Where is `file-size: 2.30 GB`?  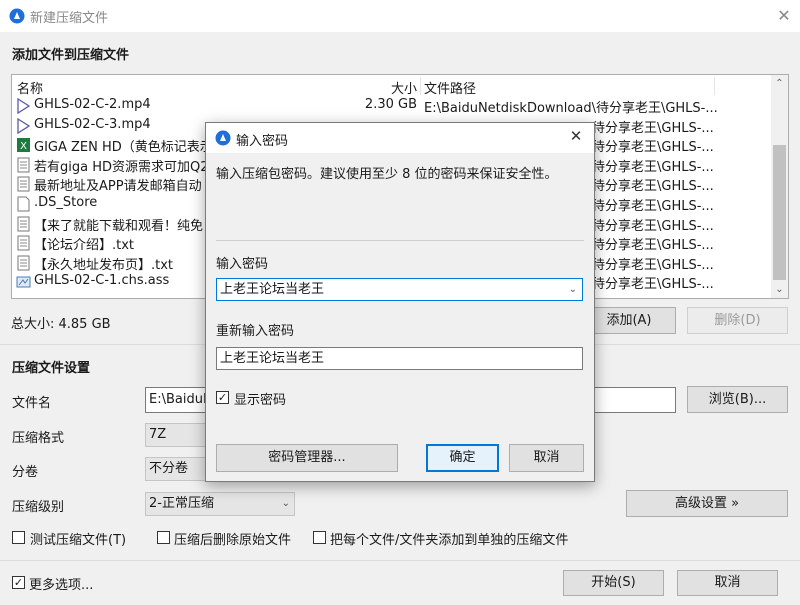 file-size: 2.30 GB is located at coordinates (390, 104).